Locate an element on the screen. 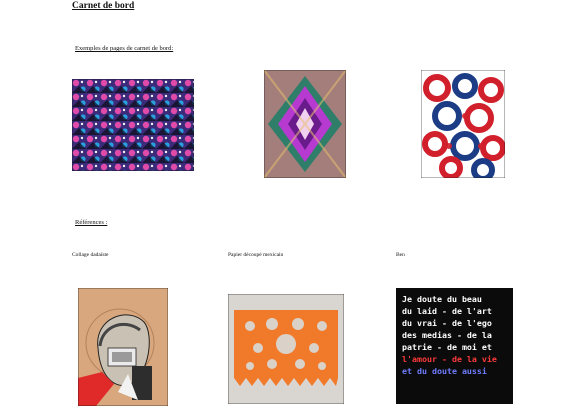 This screenshot has width=578, height=410. ben-line-1: Je doute du beau is located at coordinates (442, 299).